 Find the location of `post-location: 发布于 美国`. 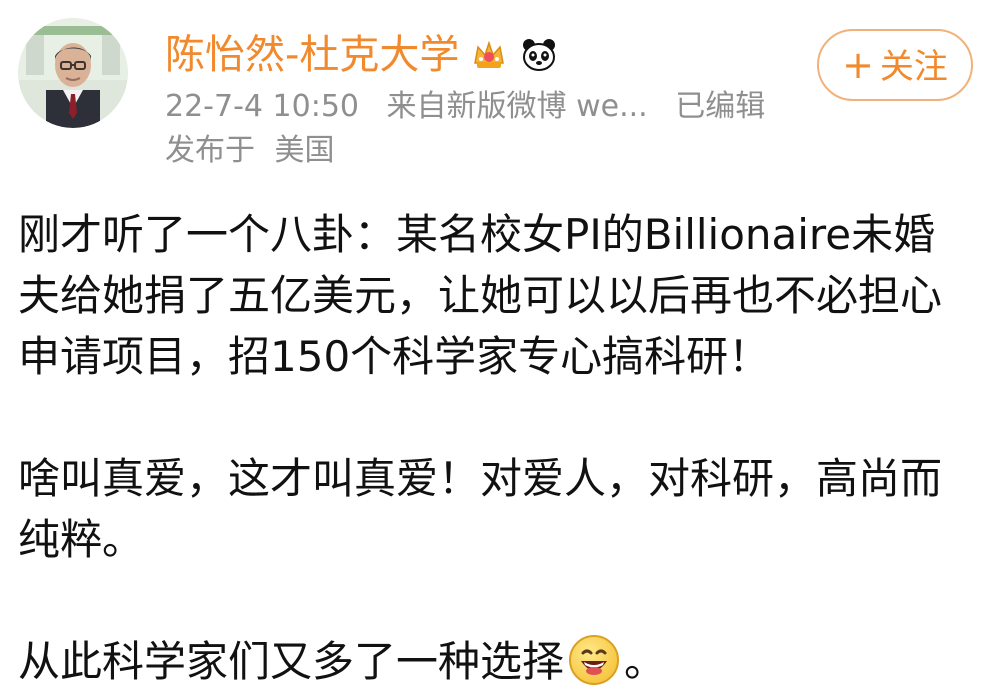

post-location: 发布于 美国 is located at coordinates (250, 151).